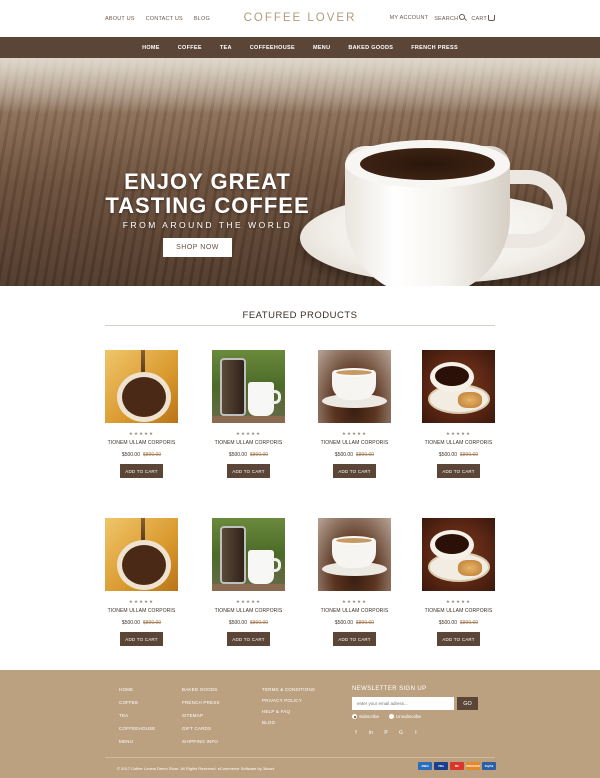 The width and height of the screenshot is (600, 778). What do you see at coordinates (137, 702) in the screenshot?
I see `footer-link-coffee: COFFEE` at bounding box center [137, 702].